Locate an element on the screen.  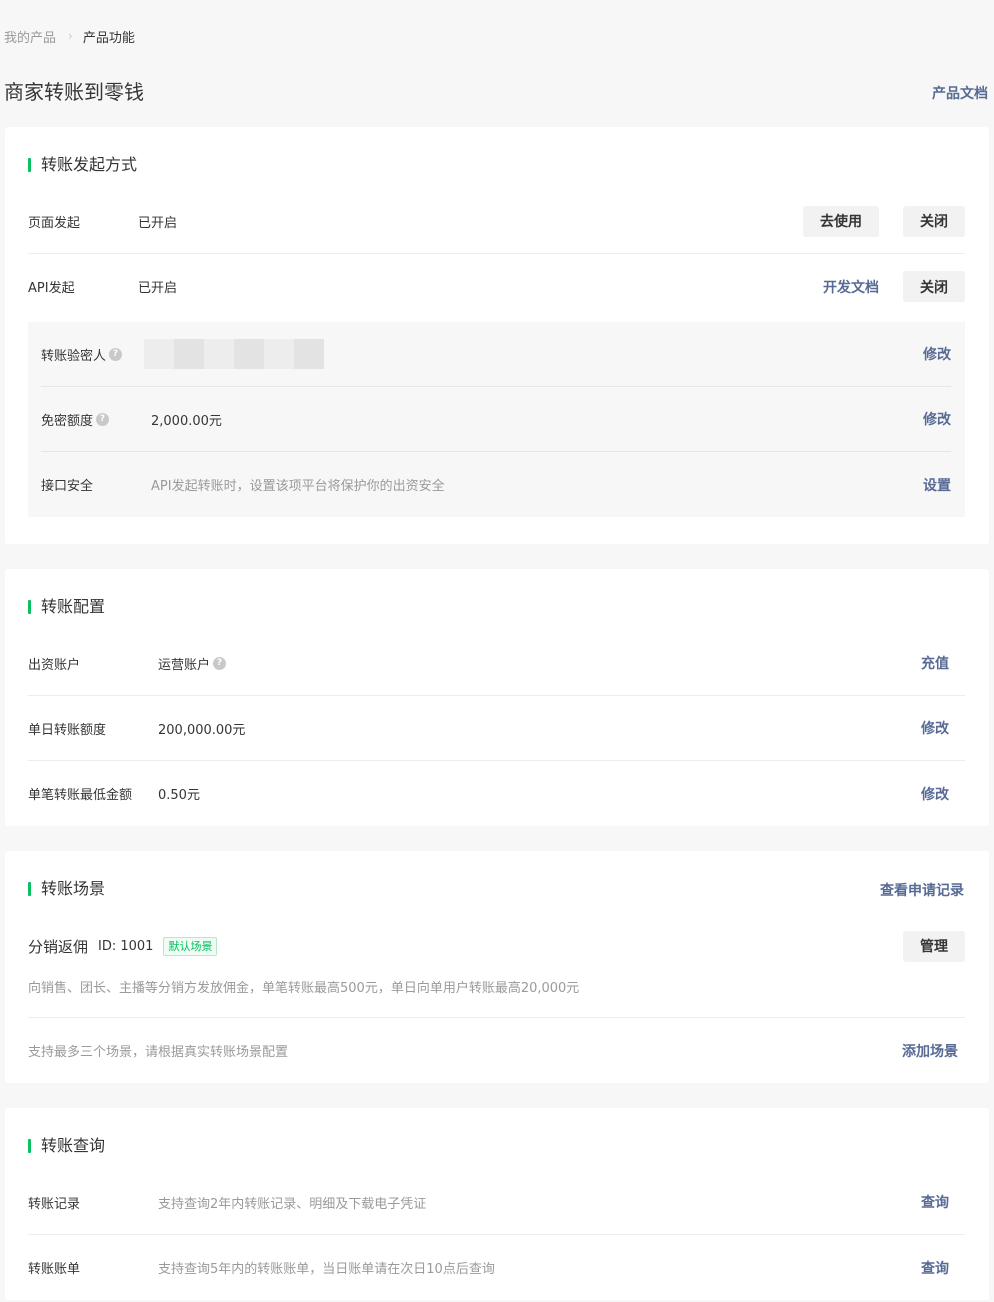
default-scene-badge: 默认场景 is located at coordinates (190, 946).